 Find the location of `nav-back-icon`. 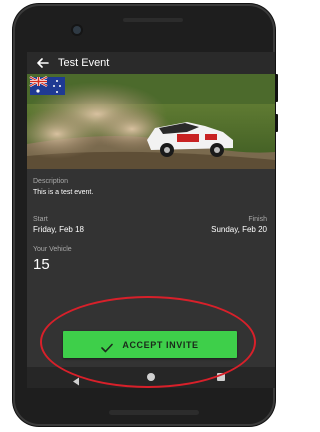

nav-back-icon is located at coordinates (76, 380).